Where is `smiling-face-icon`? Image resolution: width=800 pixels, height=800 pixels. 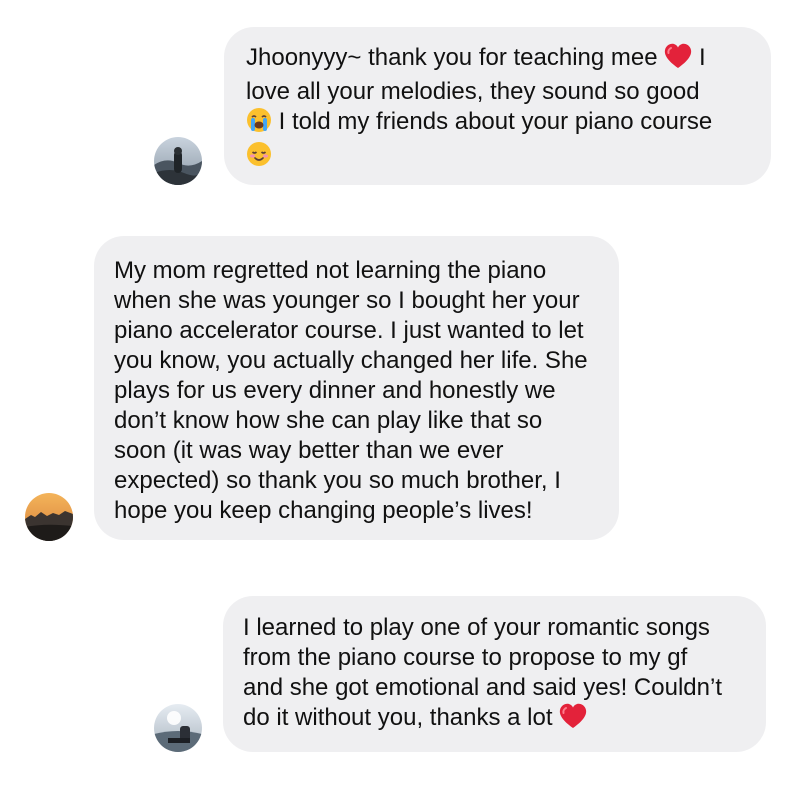 smiling-face-icon is located at coordinates (259, 158).